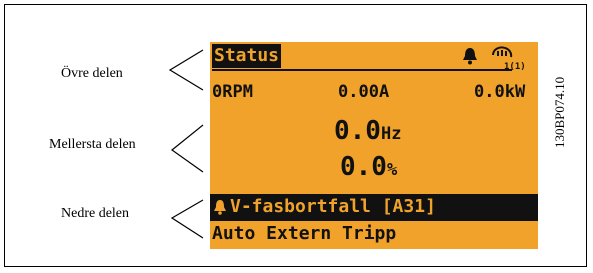 The image size is (593, 273). I want to click on frequency-unit: Hz, so click(391, 134).